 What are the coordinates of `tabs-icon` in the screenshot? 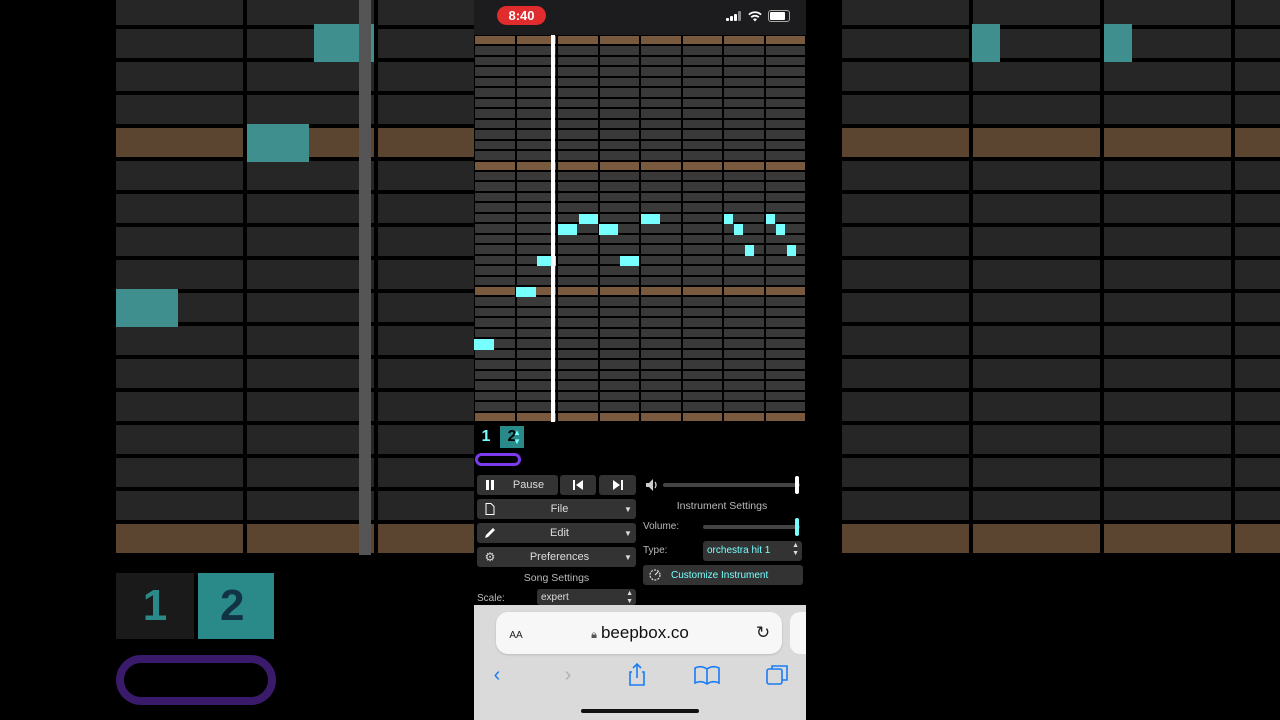 It's located at (777, 675).